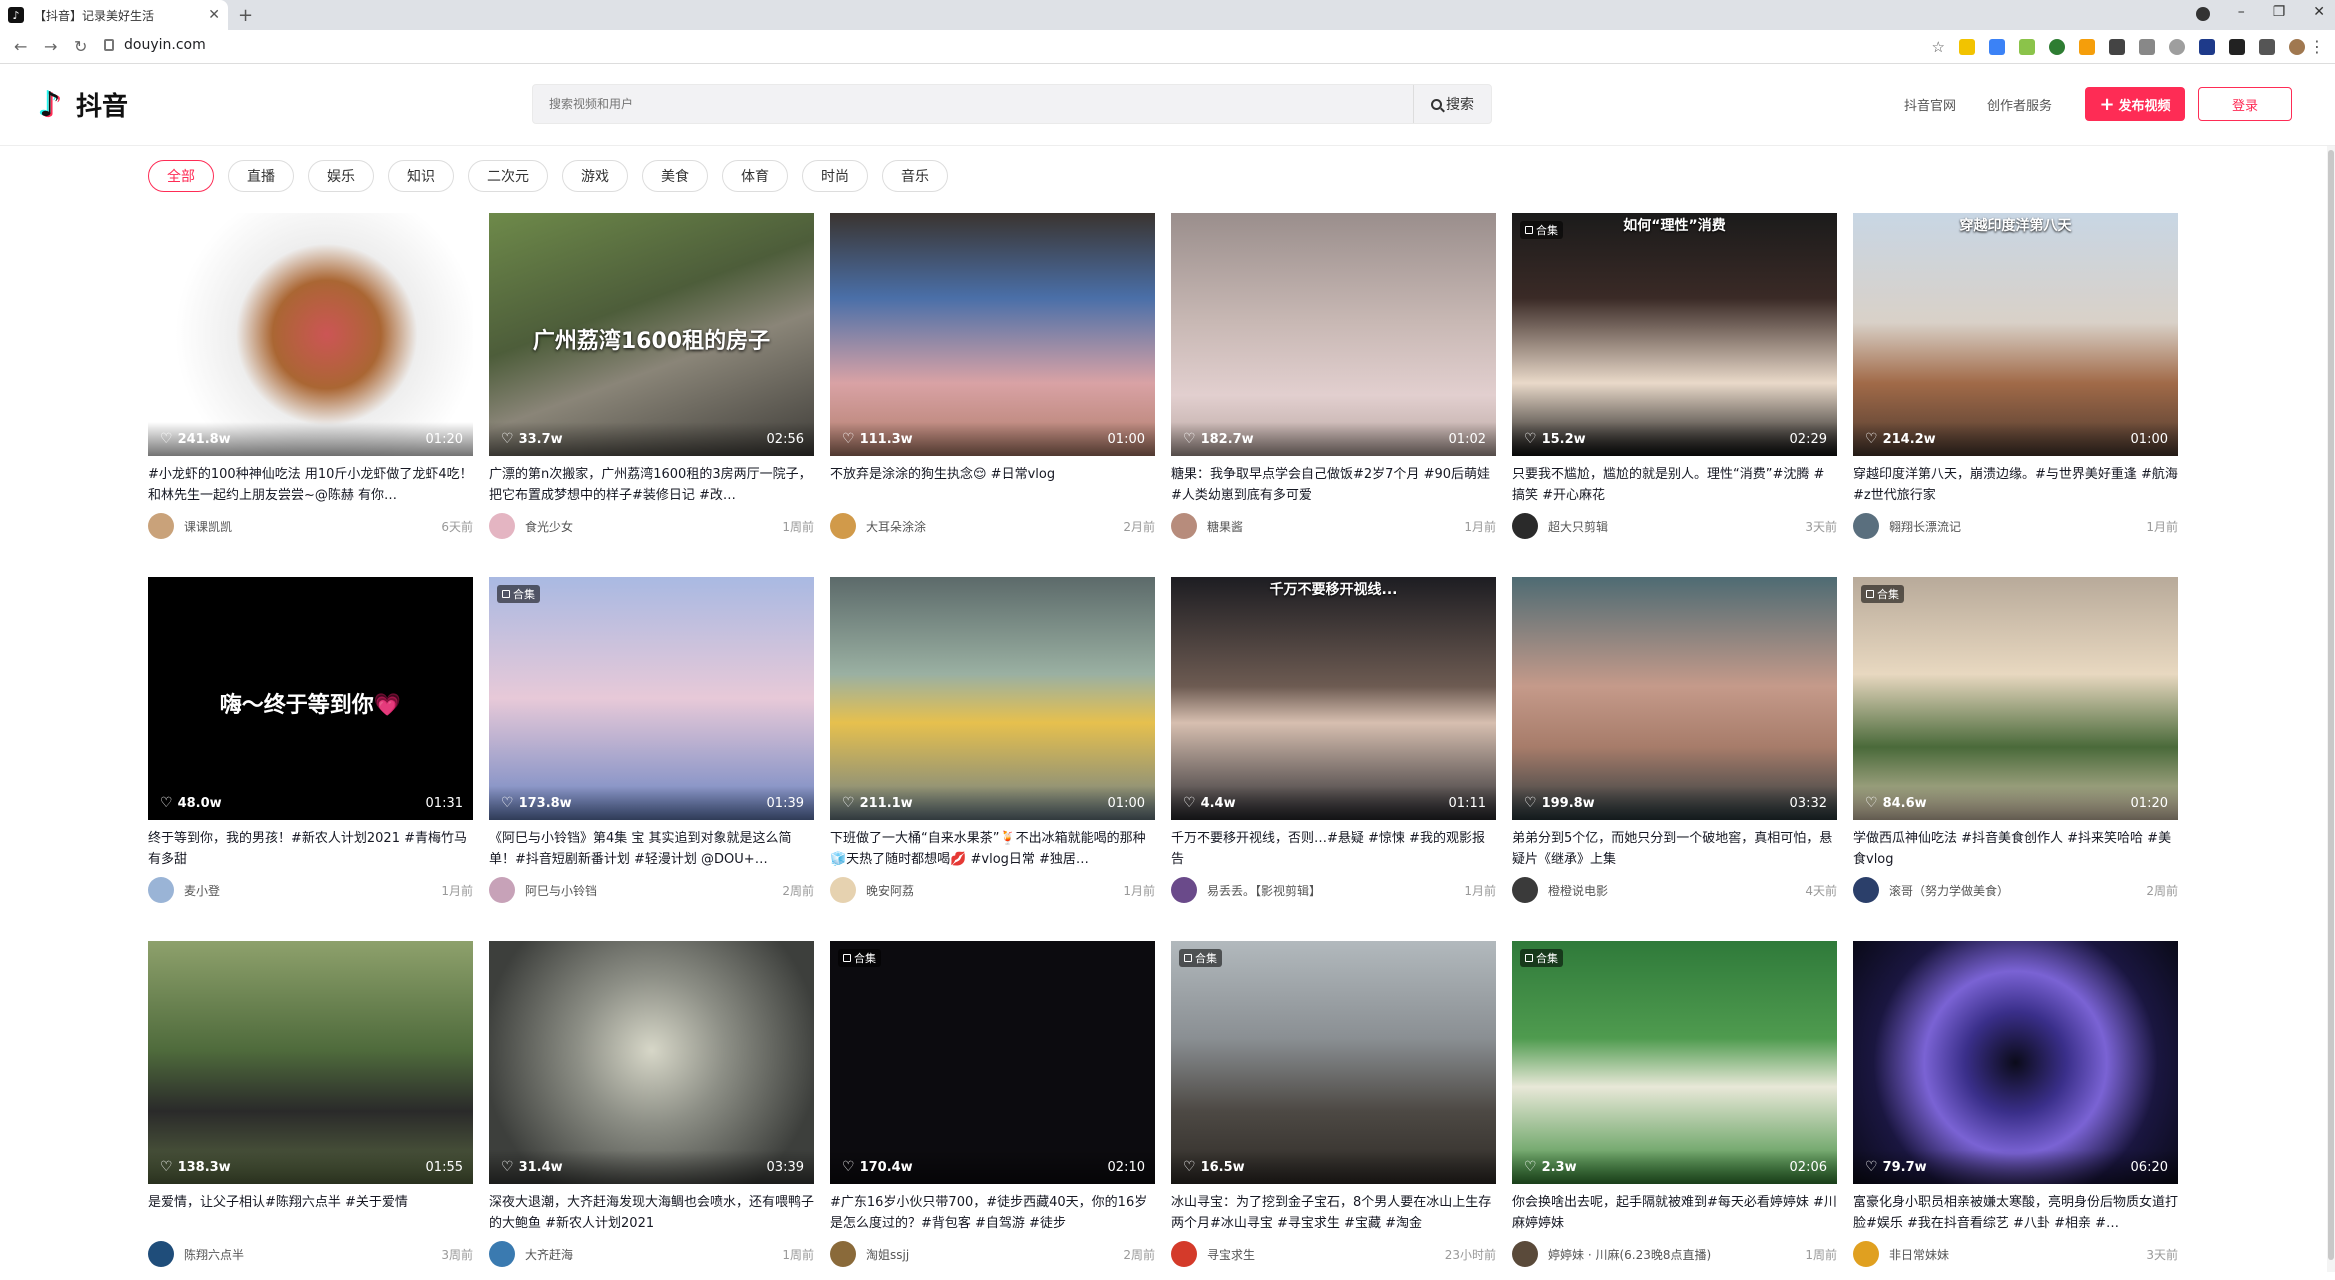 The image size is (2335, 1280). Describe the element at coordinates (2241, 12) in the screenshot. I see `minimize-icon: –` at that location.